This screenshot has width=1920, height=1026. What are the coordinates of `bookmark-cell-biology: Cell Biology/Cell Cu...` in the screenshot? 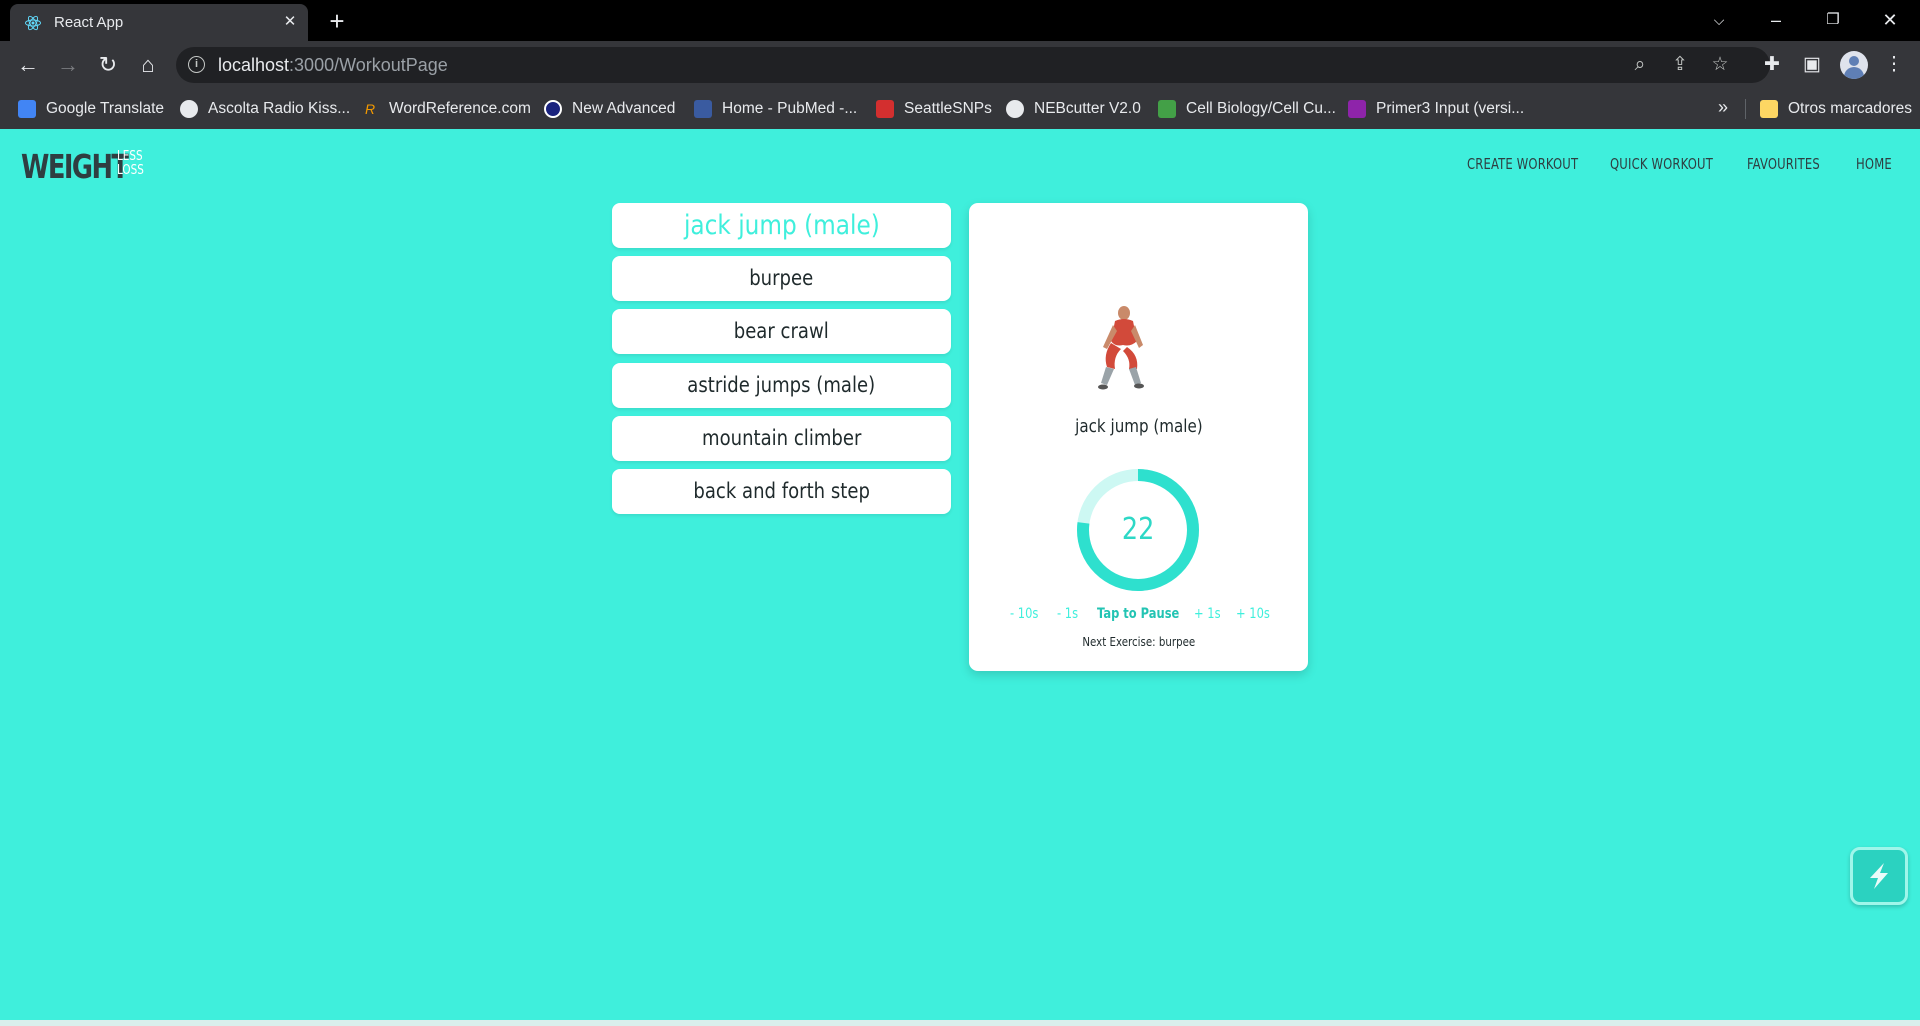 It's located at (1247, 109).